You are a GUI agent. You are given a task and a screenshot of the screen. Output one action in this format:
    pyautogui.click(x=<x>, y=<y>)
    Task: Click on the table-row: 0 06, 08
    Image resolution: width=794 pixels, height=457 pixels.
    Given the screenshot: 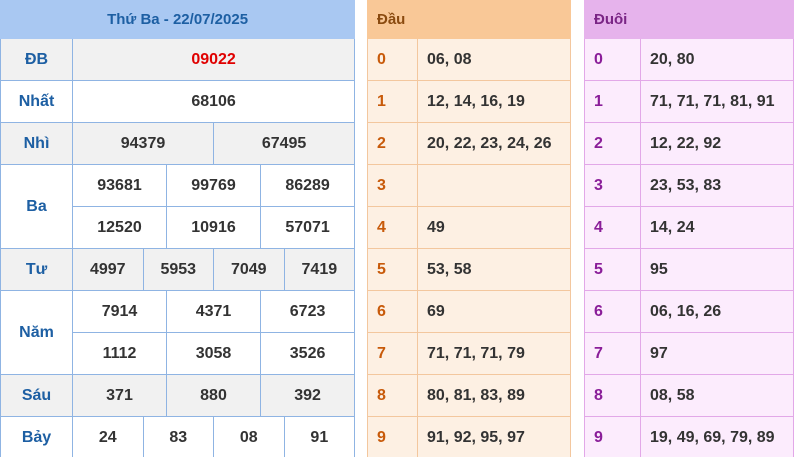 What is the action you would take?
    pyautogui.click(x=469, y=59)
    